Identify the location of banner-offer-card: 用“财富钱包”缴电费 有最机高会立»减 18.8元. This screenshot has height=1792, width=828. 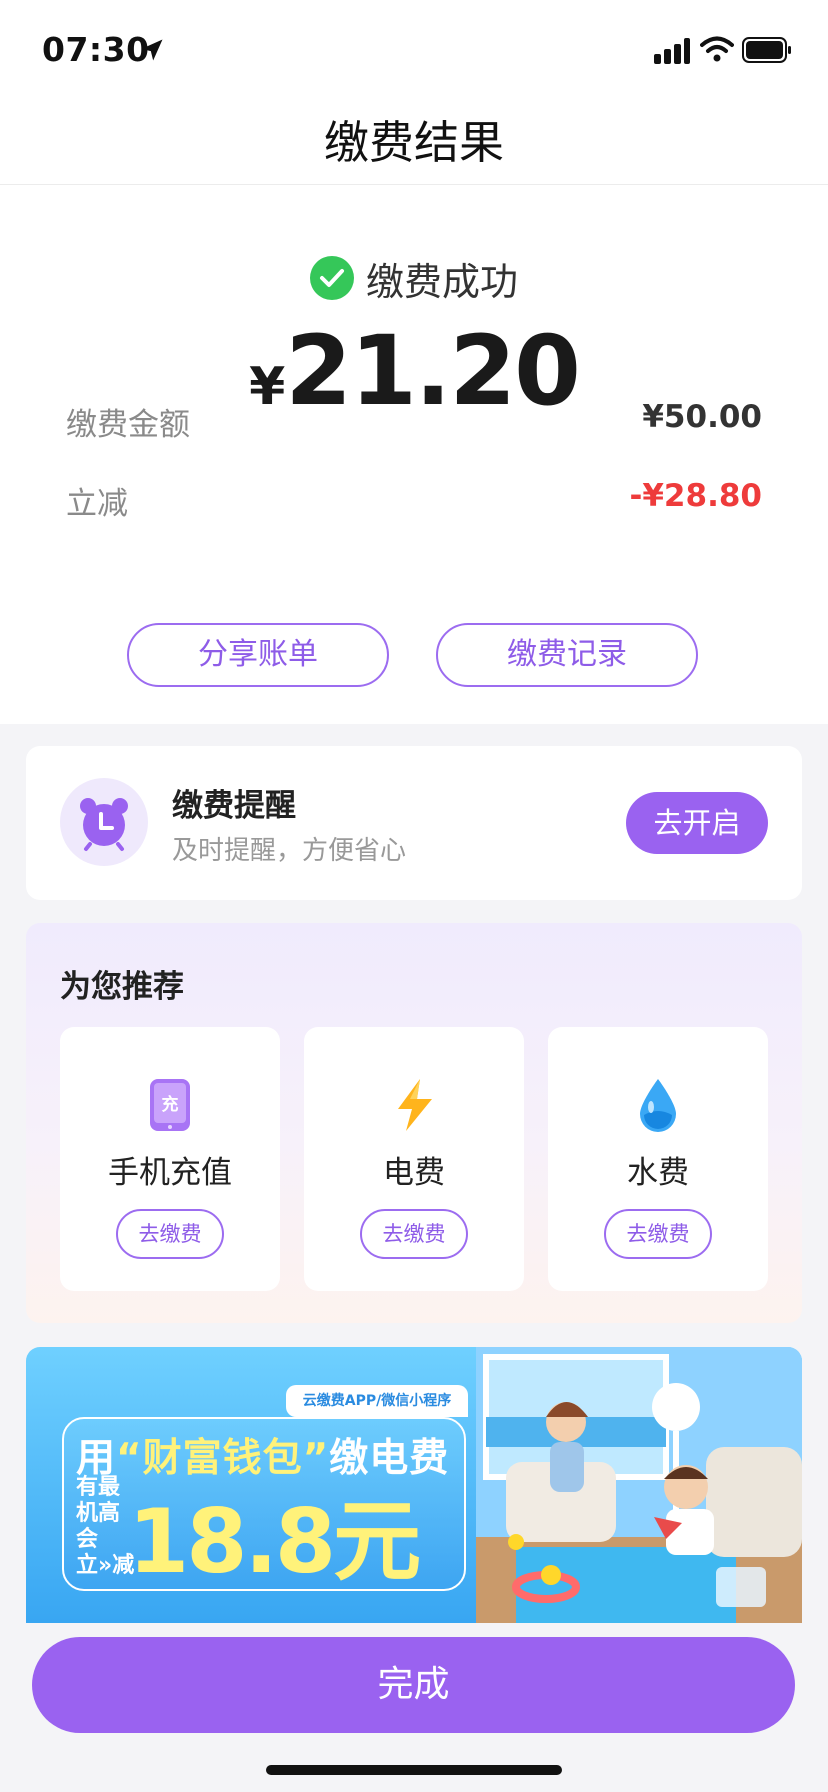
(264, 1505).